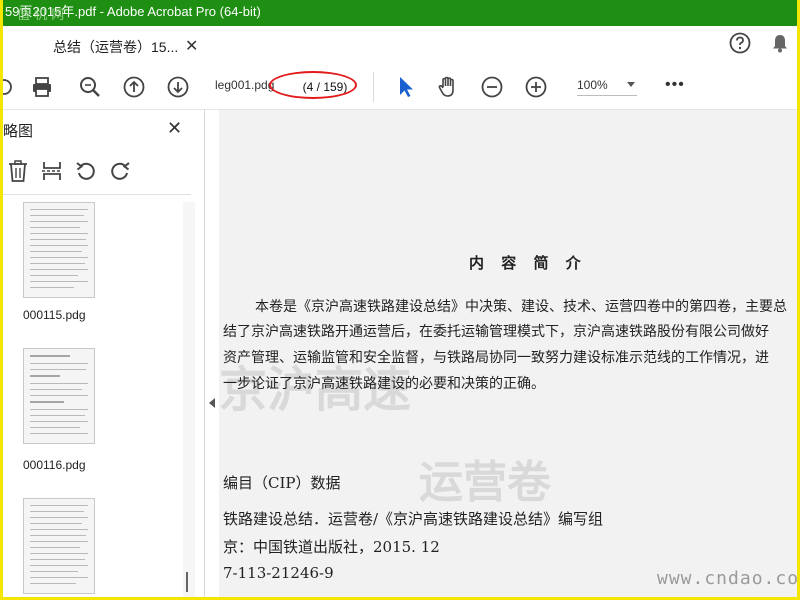  I want to click on back-button, so click(12, 87).